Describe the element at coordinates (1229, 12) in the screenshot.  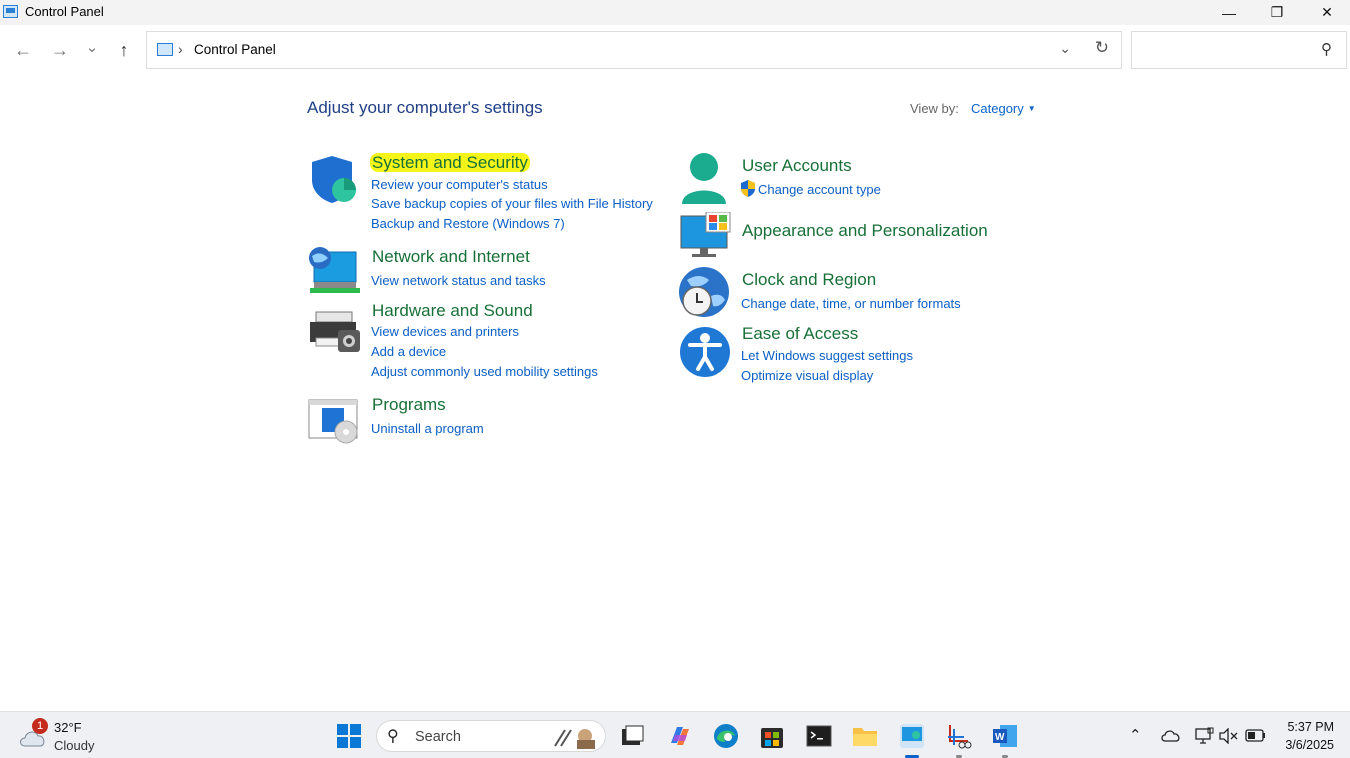
I see `minimize-button: —` at that location.